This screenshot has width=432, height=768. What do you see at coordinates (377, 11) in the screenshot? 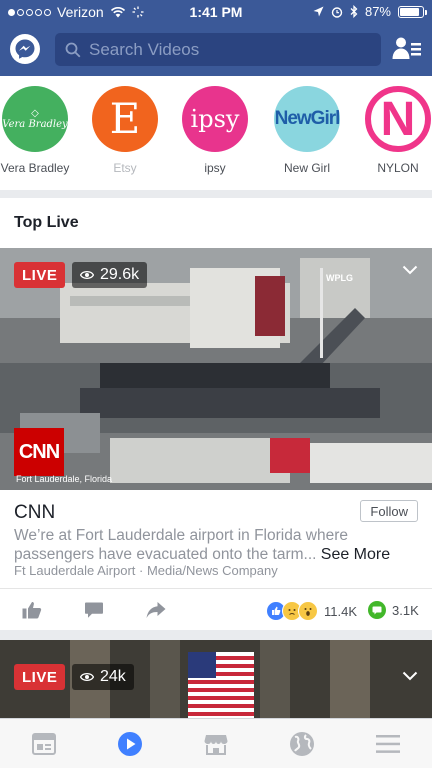
I see `battery-percent: 87%` at bounding box center [377, 11].